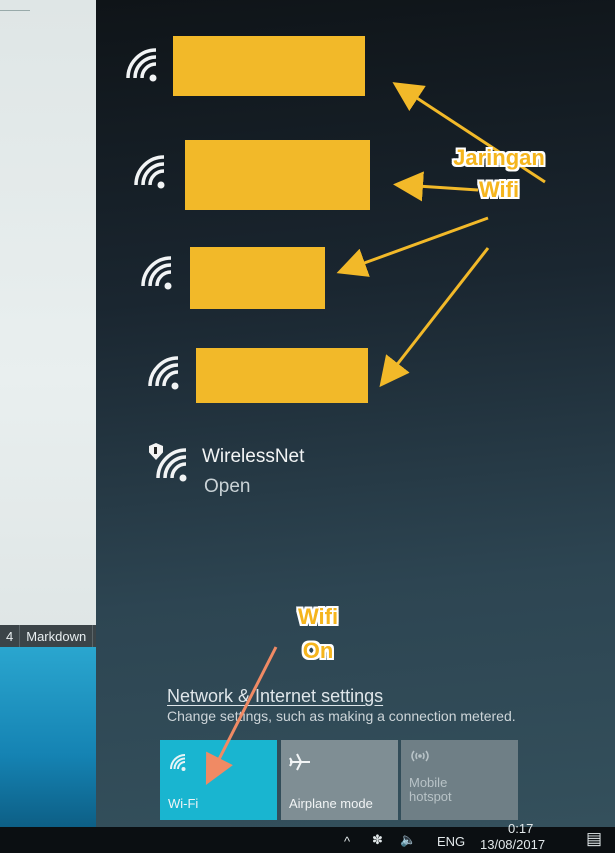 The height and width of the screenshot is (853, 615). I want to click on annotation-wifi-on-line2: On, so click(318, 650).